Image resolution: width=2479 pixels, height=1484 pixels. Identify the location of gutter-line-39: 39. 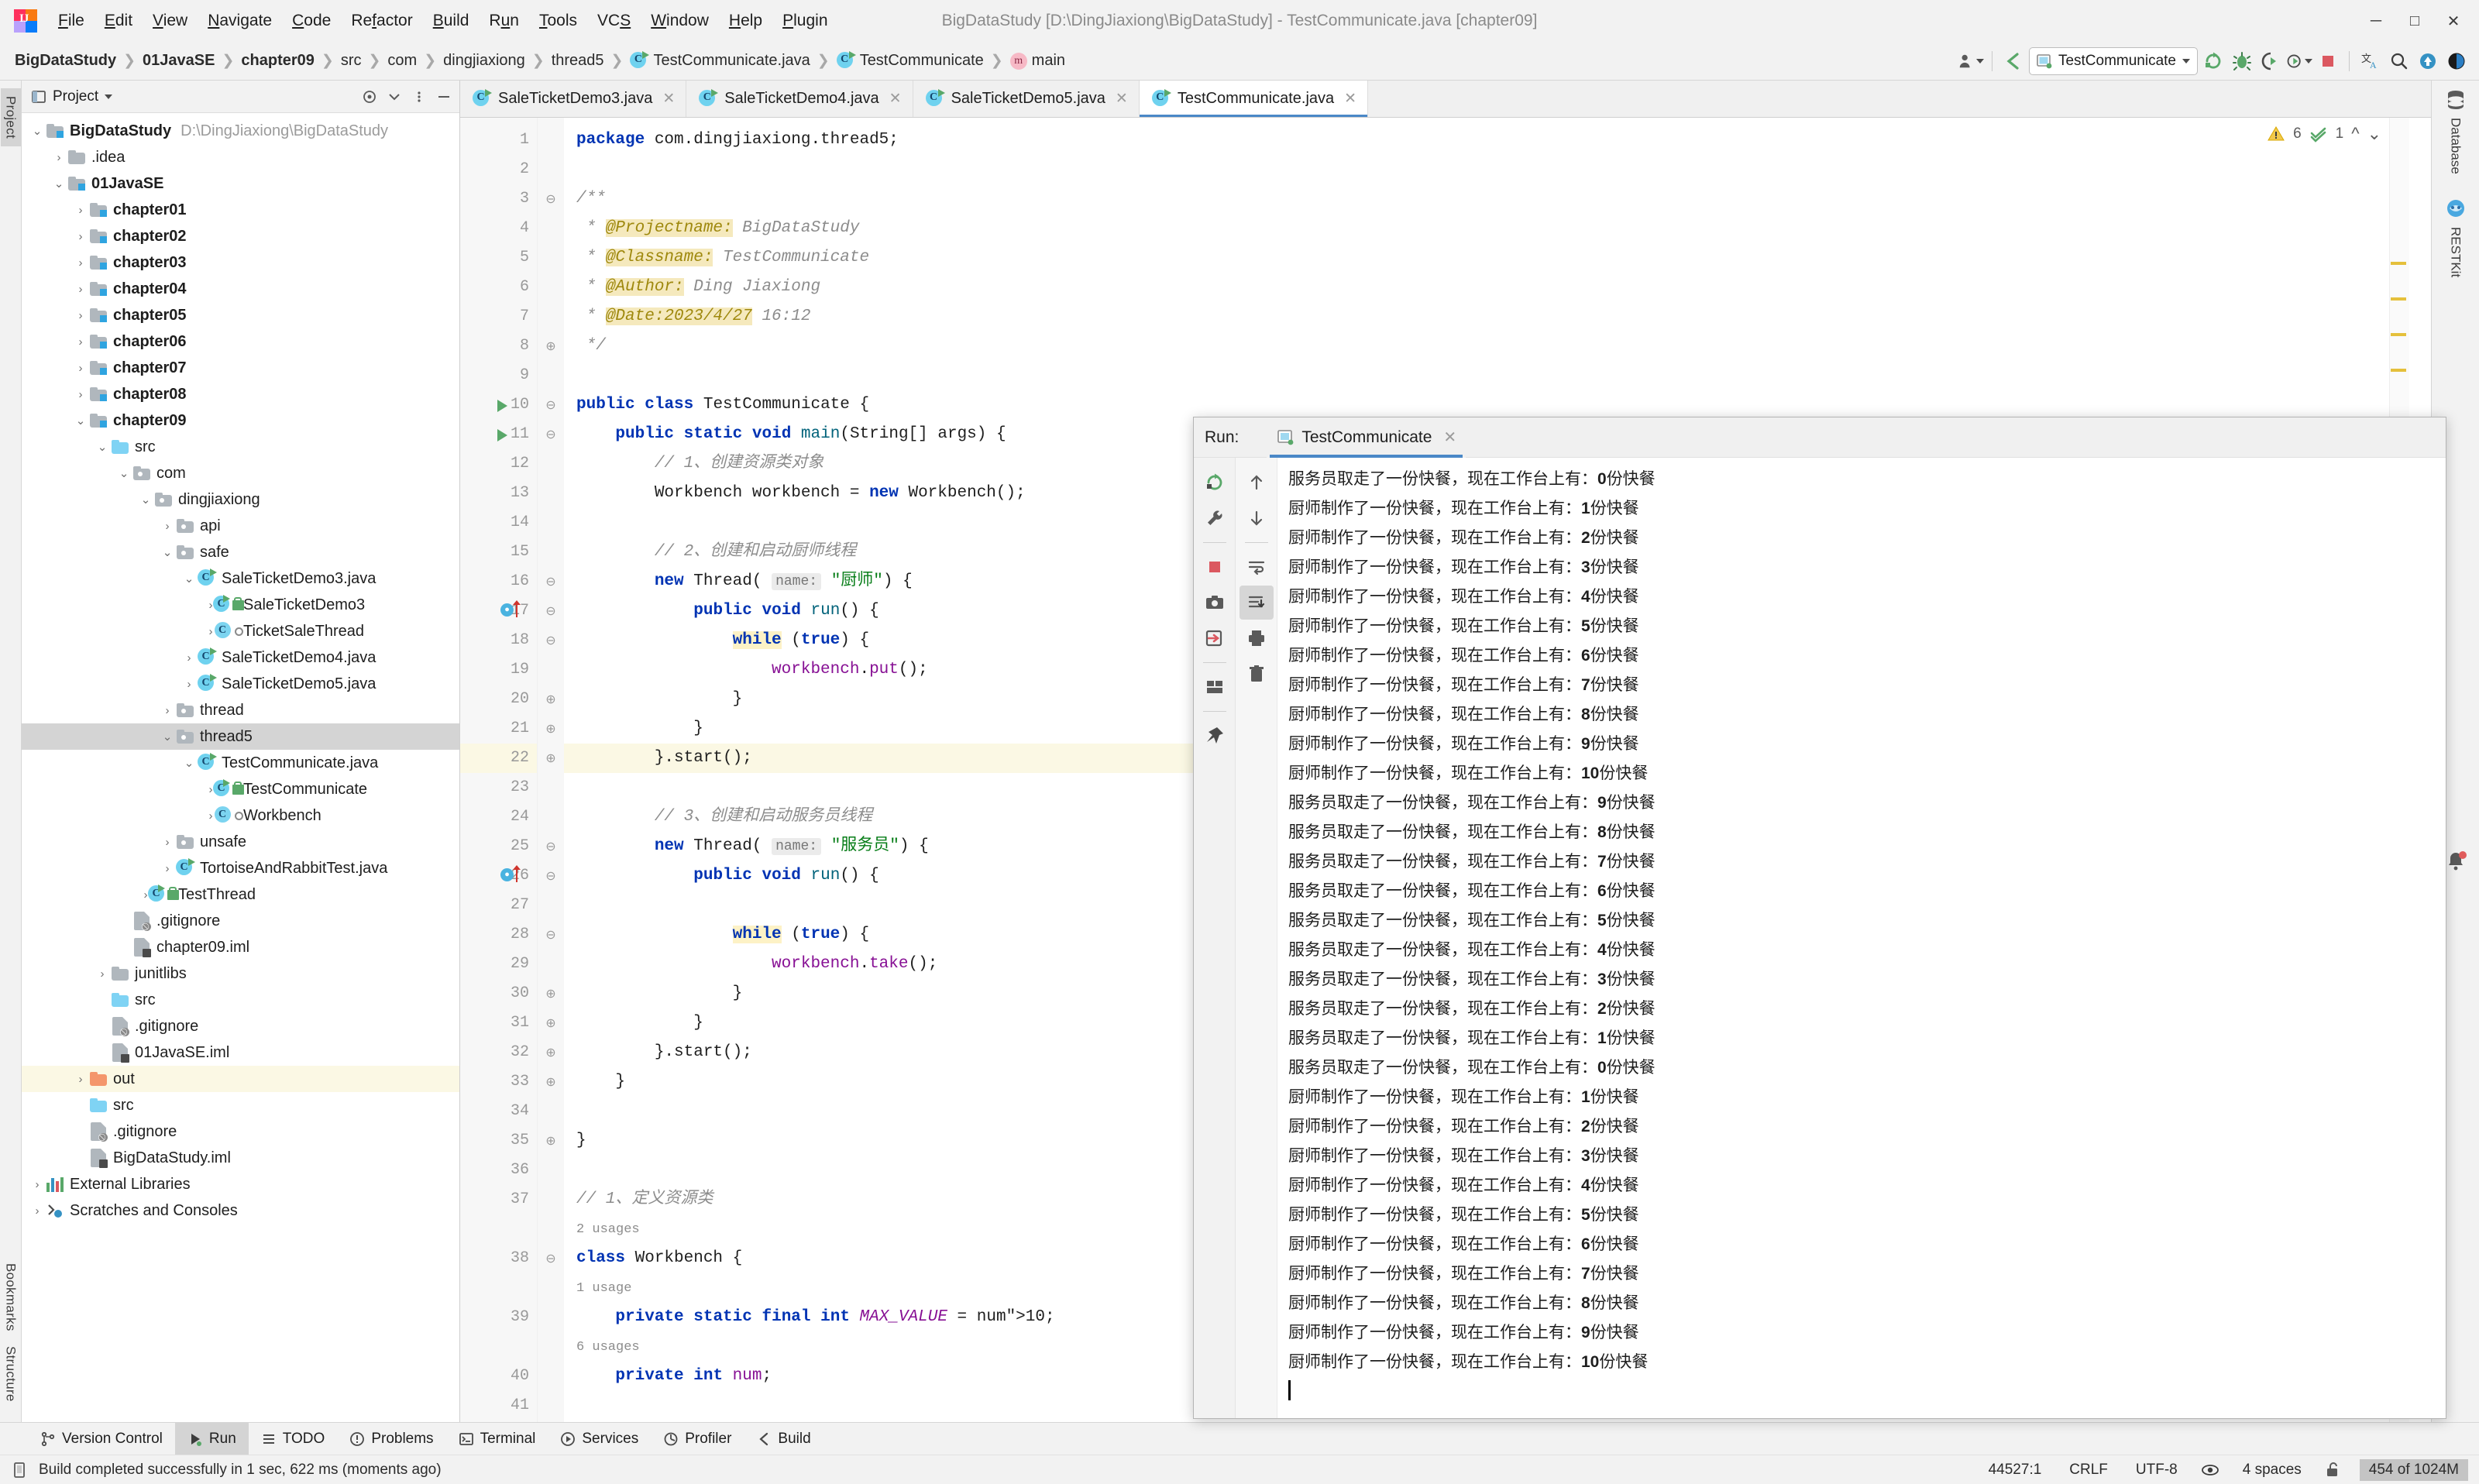
(498, 1317).